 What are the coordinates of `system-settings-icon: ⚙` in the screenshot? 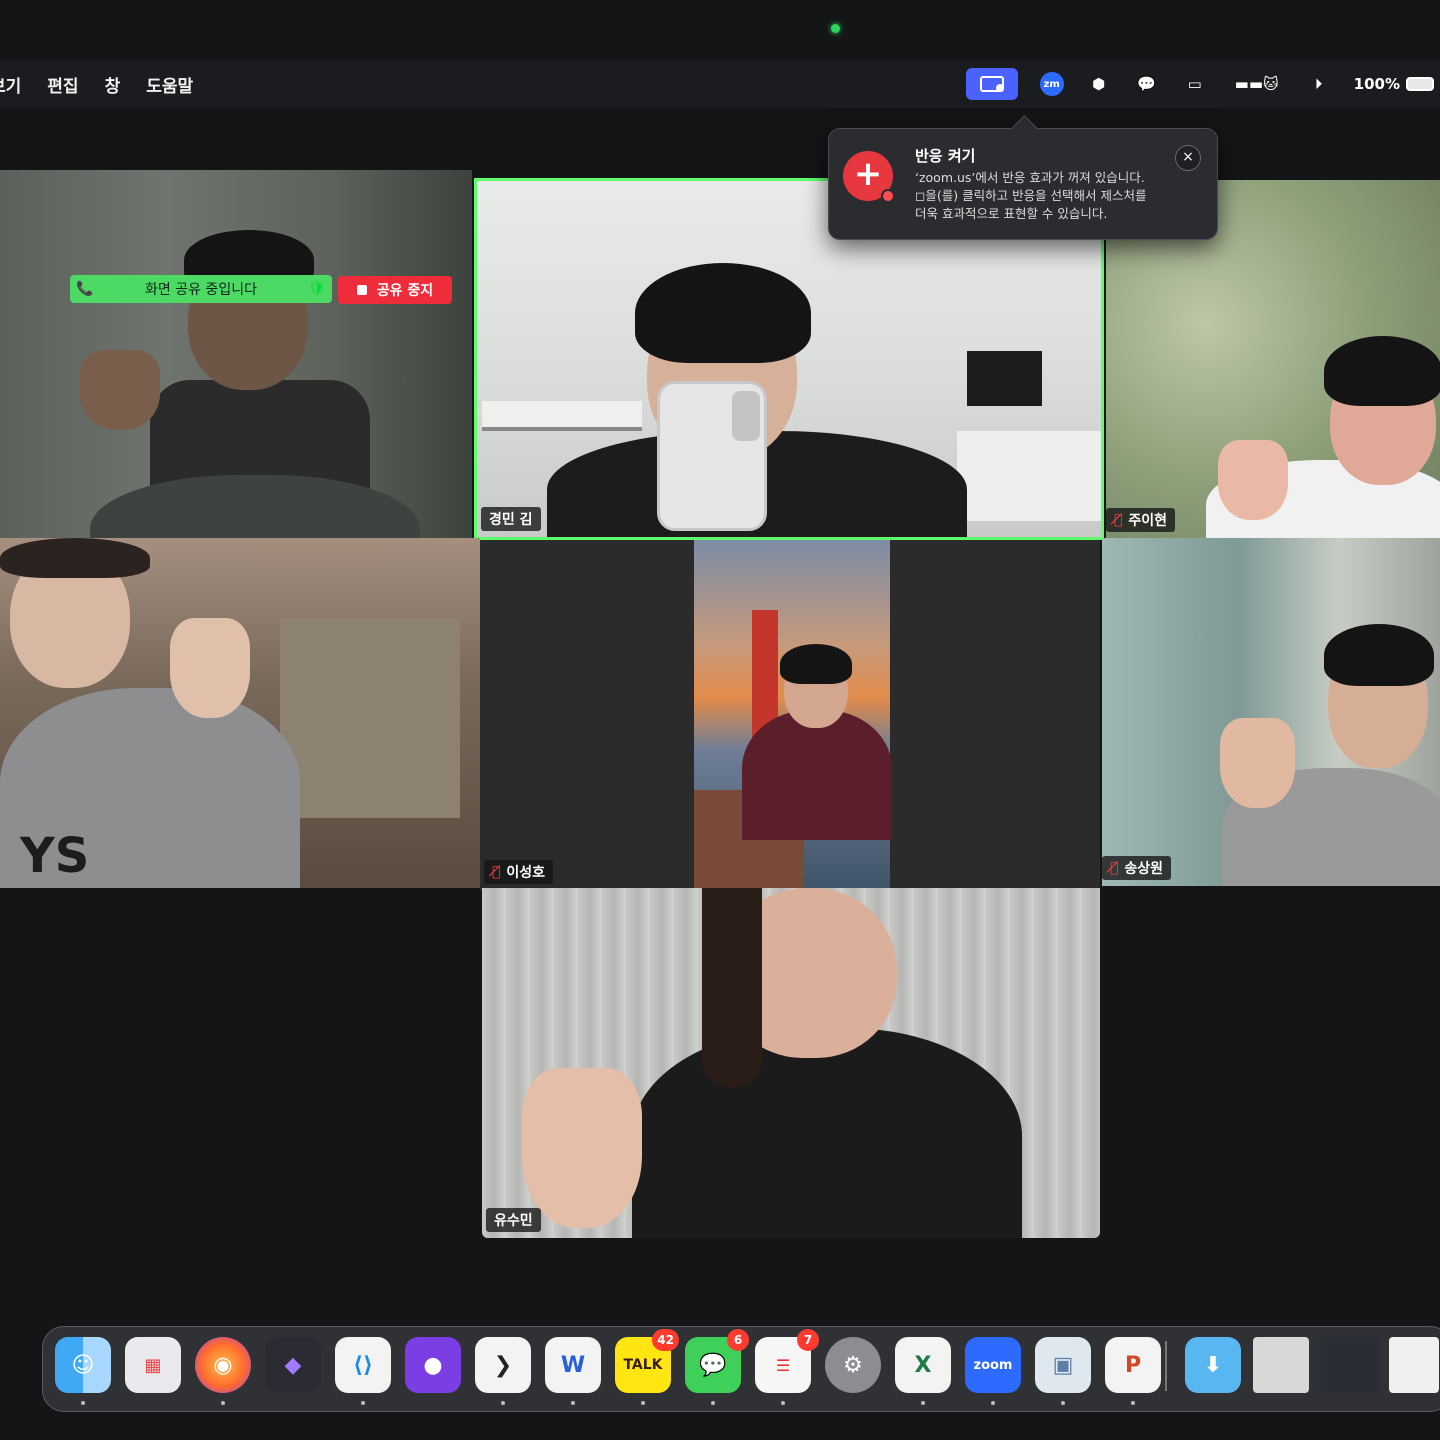 It's located at (853, 1365).